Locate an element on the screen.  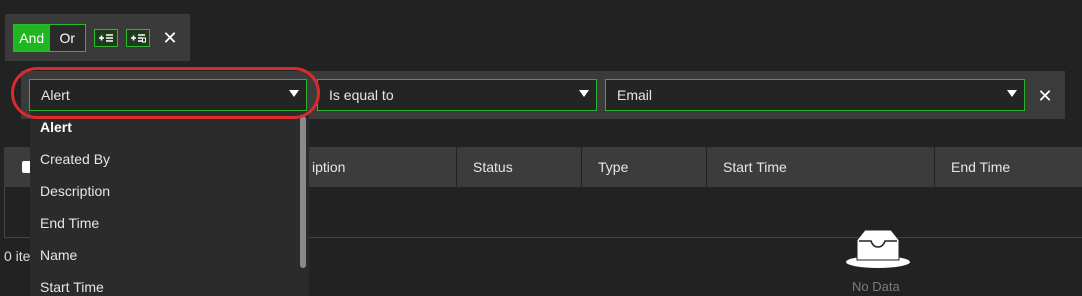
column-description: iption is located at coordinates (376, 167).